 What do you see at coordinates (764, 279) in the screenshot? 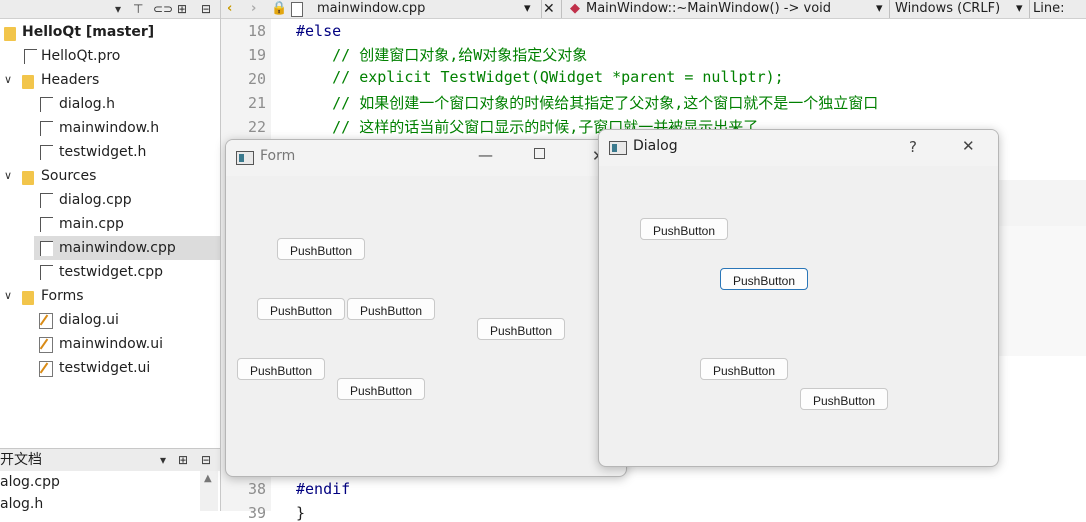
I see `push-button-focused: PushButton` at bounding box center [764, 279].